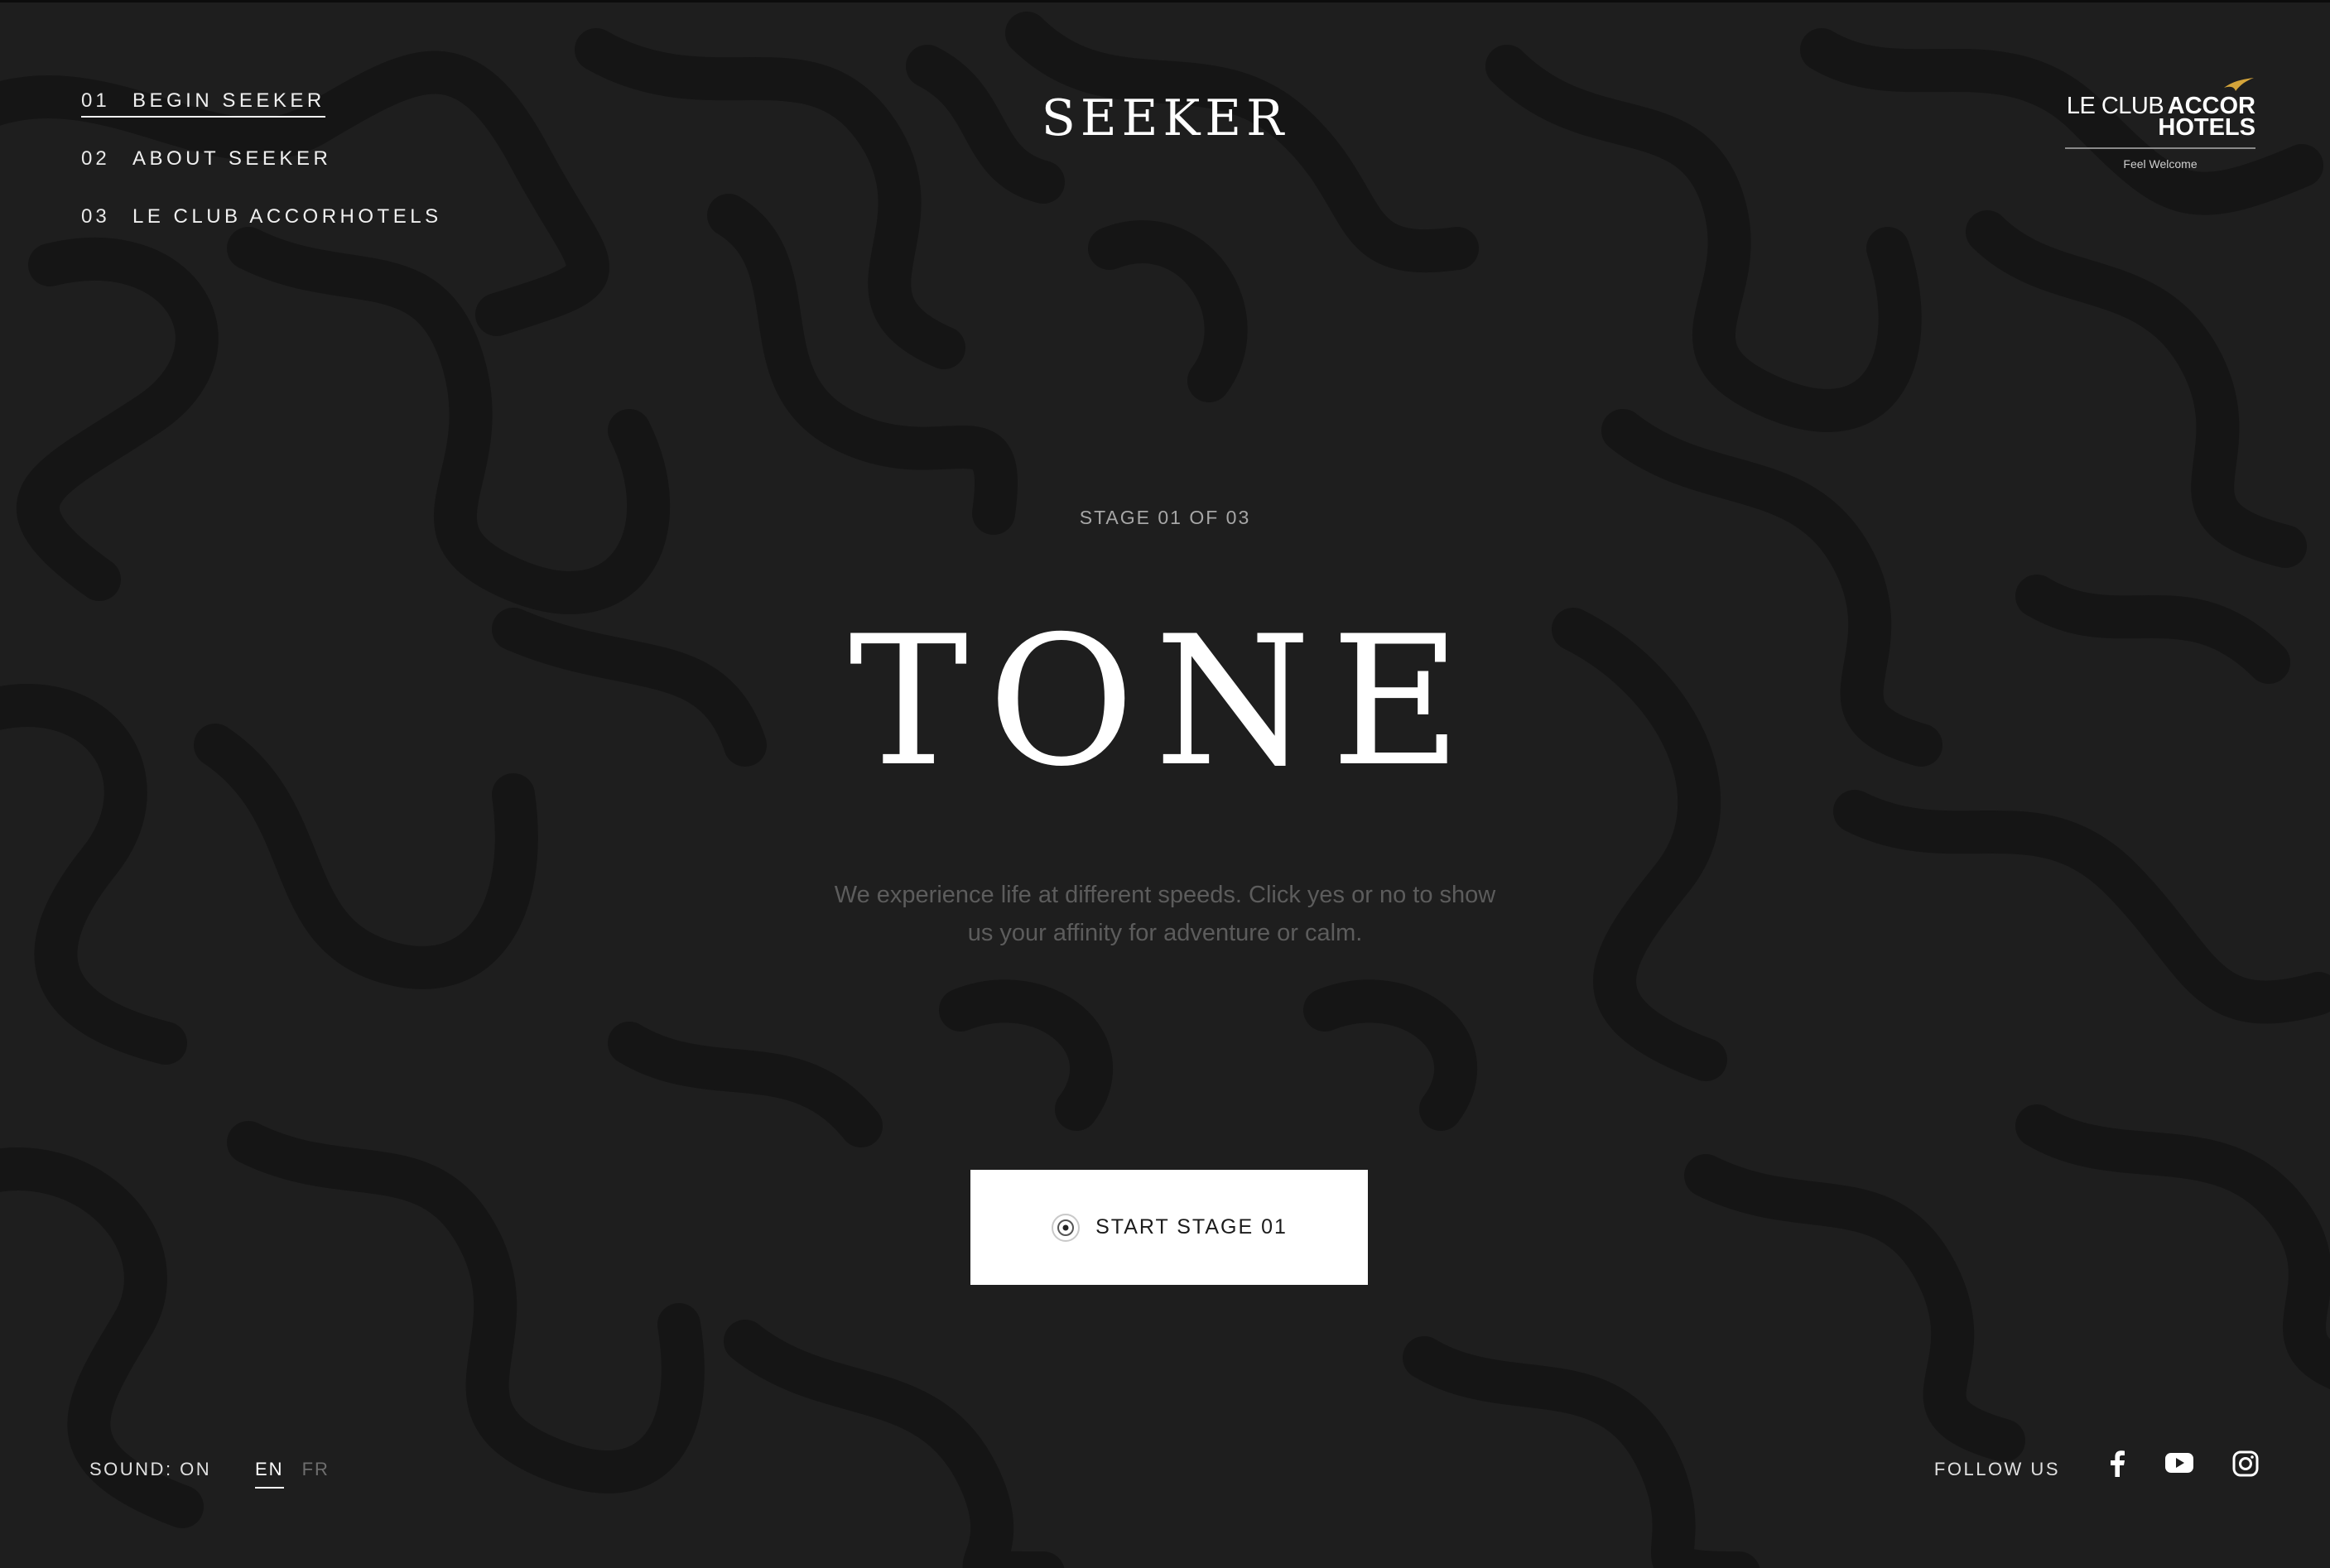 Image resolution: width=2330 pixels, height=1568 pixels. I want to click on language-fr: FR, so click(316, 1474).